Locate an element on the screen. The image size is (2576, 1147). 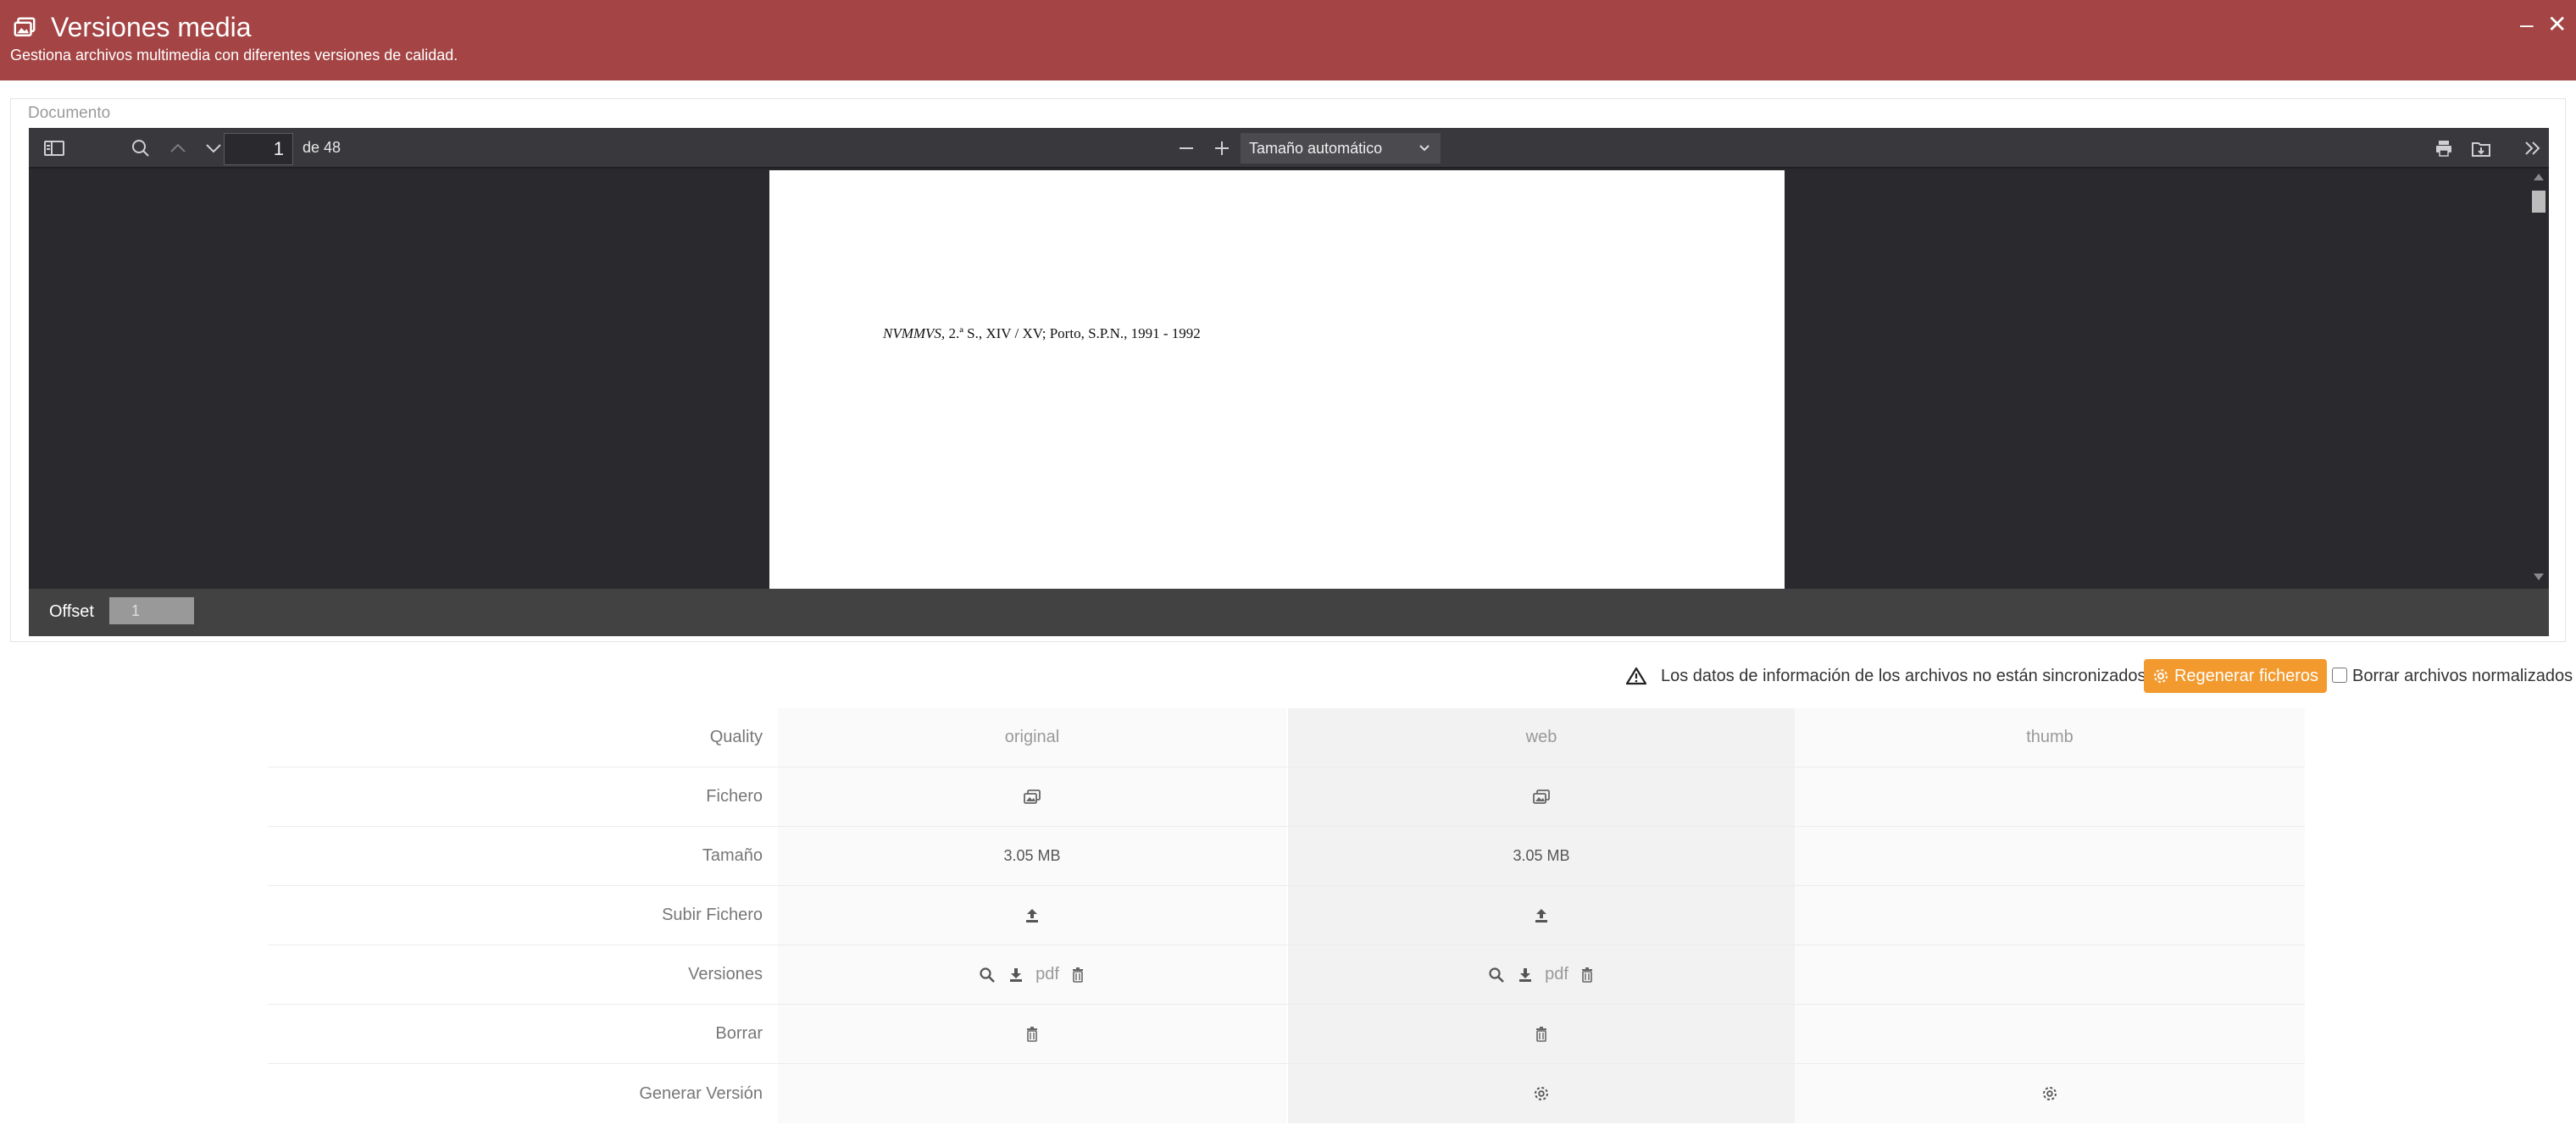
cell-thumb-versions is located at coordinates (2050, 975).